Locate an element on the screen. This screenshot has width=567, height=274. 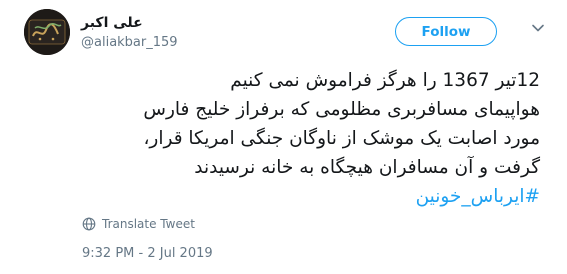
tweet-line: گرفت و آن مسافران هیچگاه به خانه نرسیدند is located at coordinates (367, 167).